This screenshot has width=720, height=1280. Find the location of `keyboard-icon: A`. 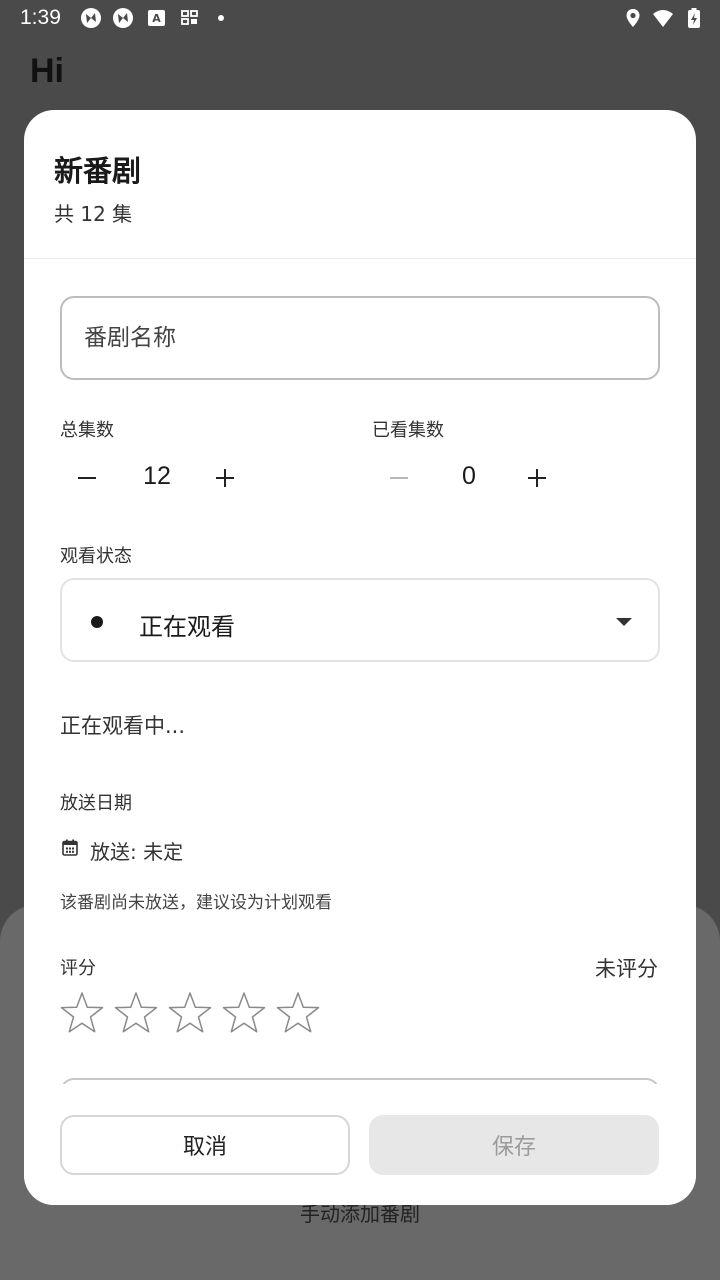

keyboard-icon: A is located at coordinates (156, 18).